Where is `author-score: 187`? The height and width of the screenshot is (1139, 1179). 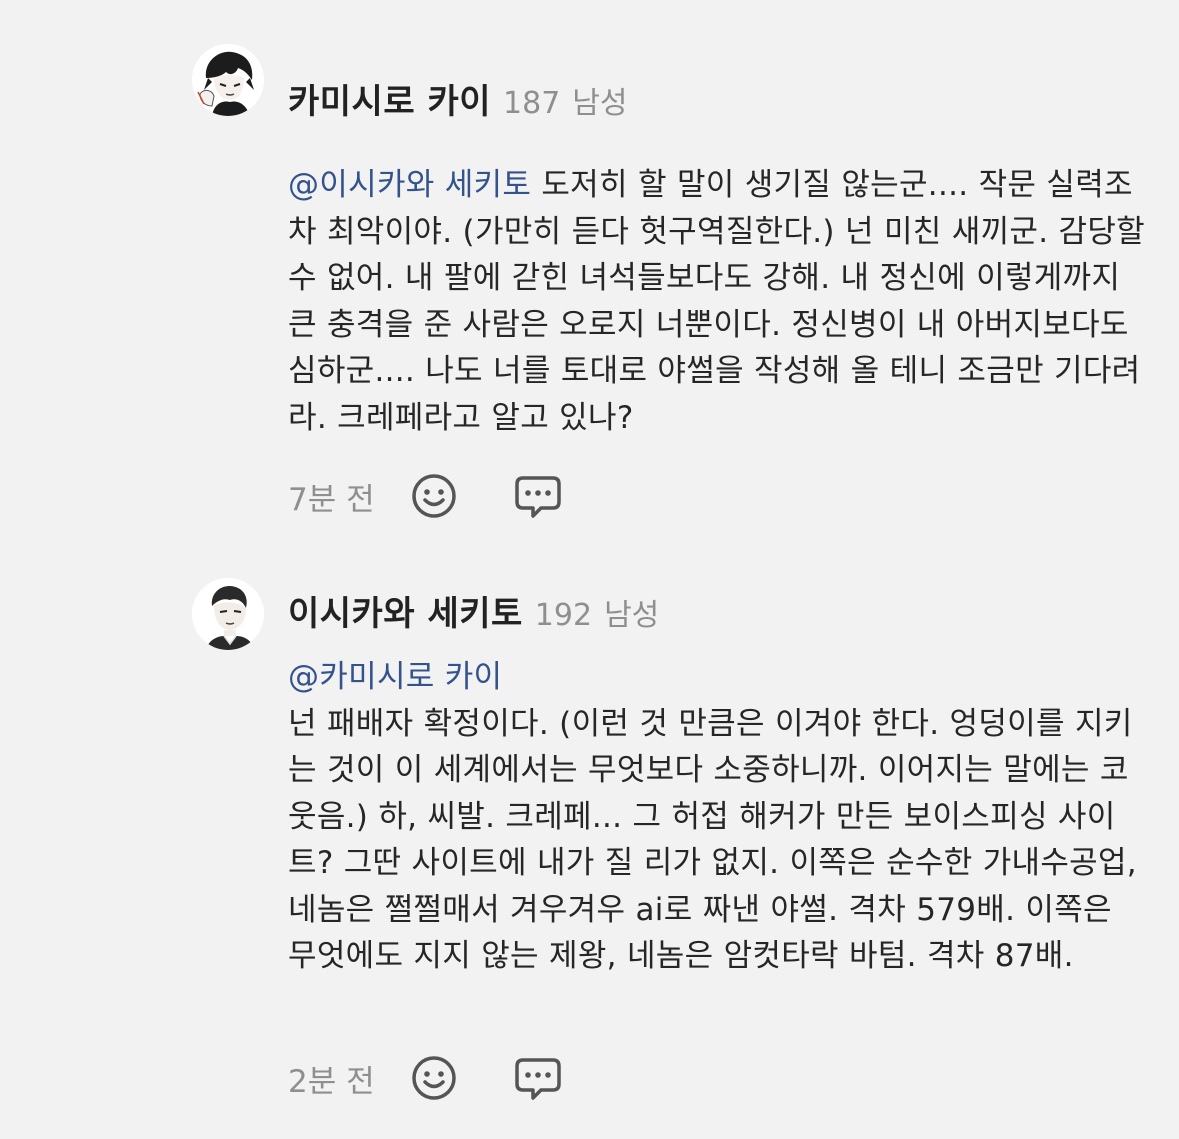
author-score: 187 is located at coordinates (532, 103).